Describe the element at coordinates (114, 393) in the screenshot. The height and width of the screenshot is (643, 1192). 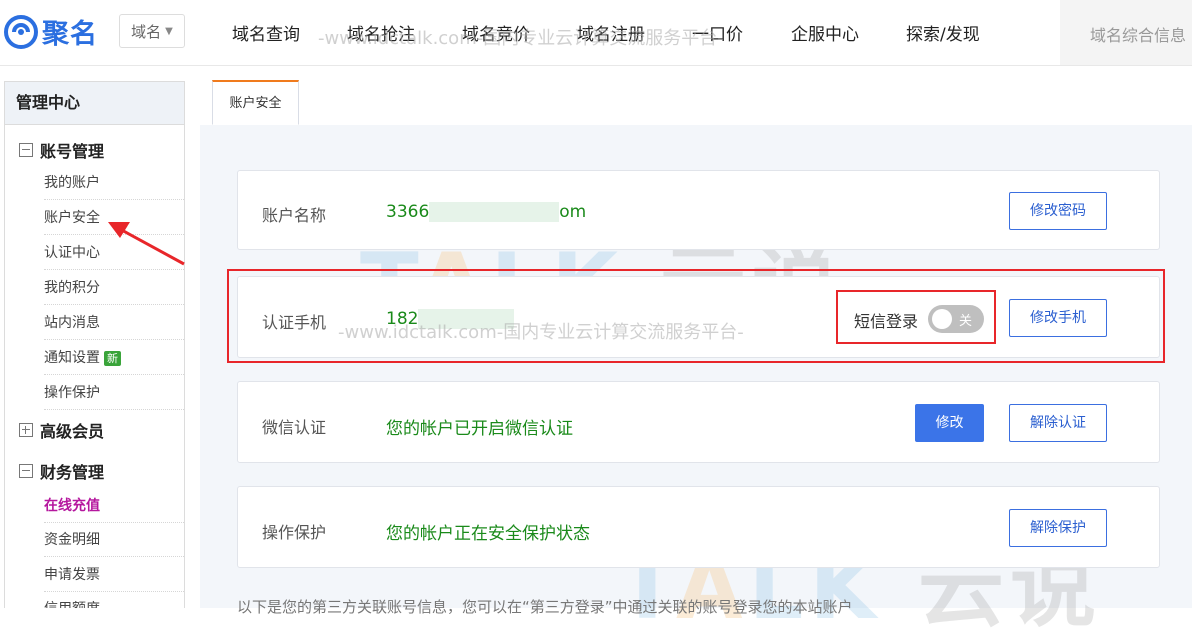
I see `sidebar-item-operation-protect: 操作保护` at that location.